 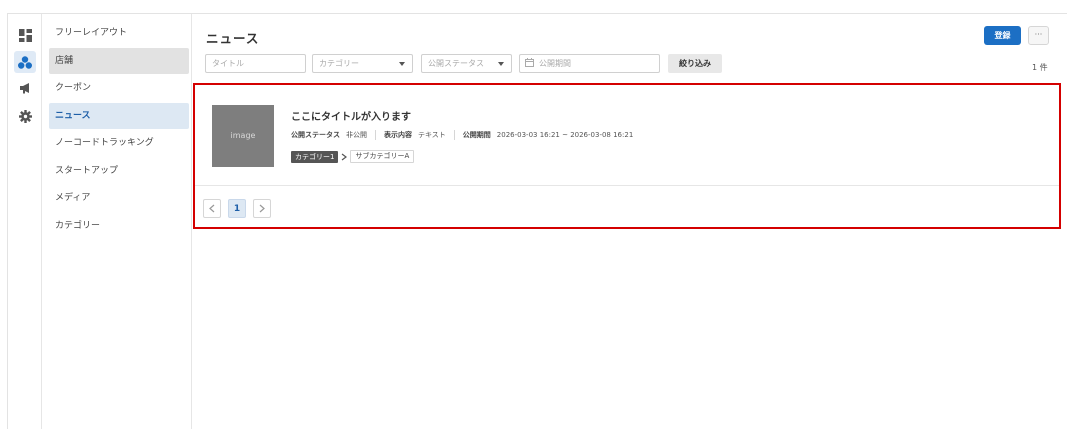 What do you see at coordinates (237, 208) in the screenshot?
I see `pagination-page-1: 1` at bounding box center [237, 208].